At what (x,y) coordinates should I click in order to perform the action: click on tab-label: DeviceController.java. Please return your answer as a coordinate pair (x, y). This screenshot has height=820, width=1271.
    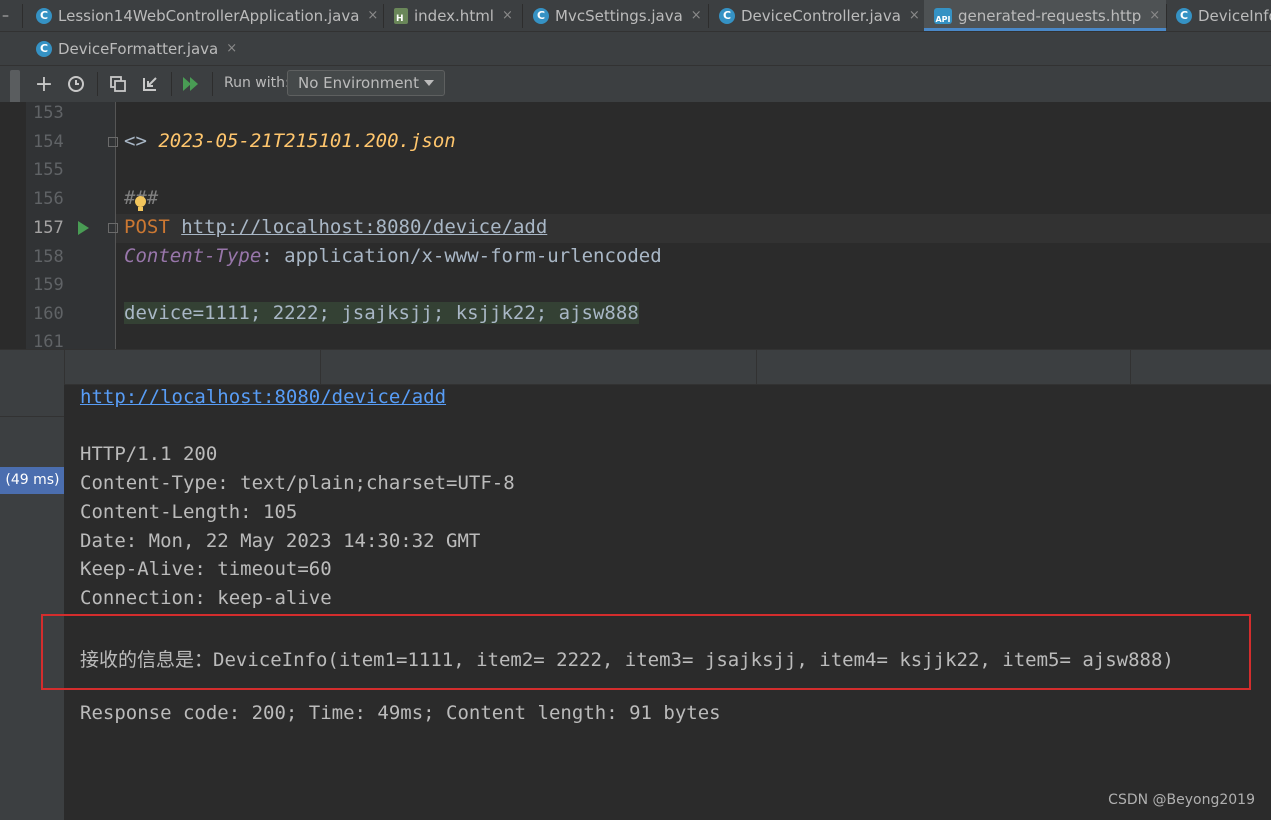
    Looking at the image, I should click on (821, 15).